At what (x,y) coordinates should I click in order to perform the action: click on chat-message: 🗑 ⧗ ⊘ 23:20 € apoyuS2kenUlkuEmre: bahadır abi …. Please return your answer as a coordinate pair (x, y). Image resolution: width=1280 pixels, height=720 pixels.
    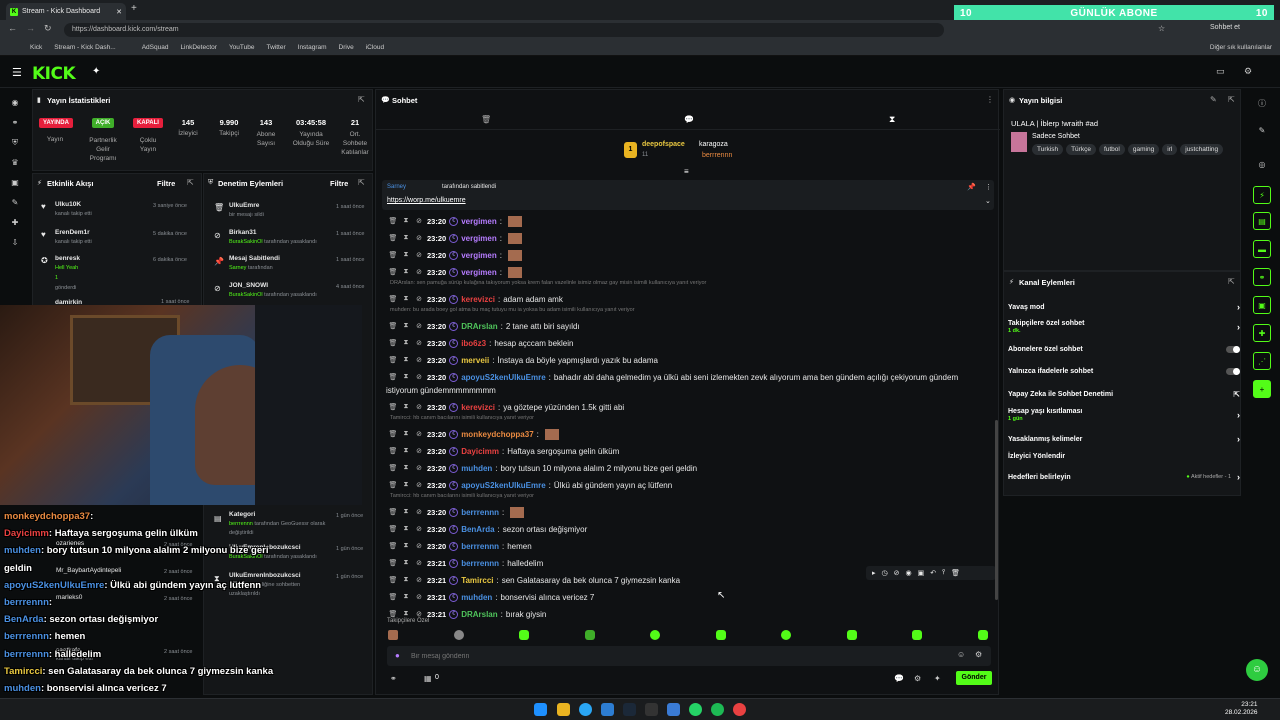
    Looking at the image, I should click on (673, 377).